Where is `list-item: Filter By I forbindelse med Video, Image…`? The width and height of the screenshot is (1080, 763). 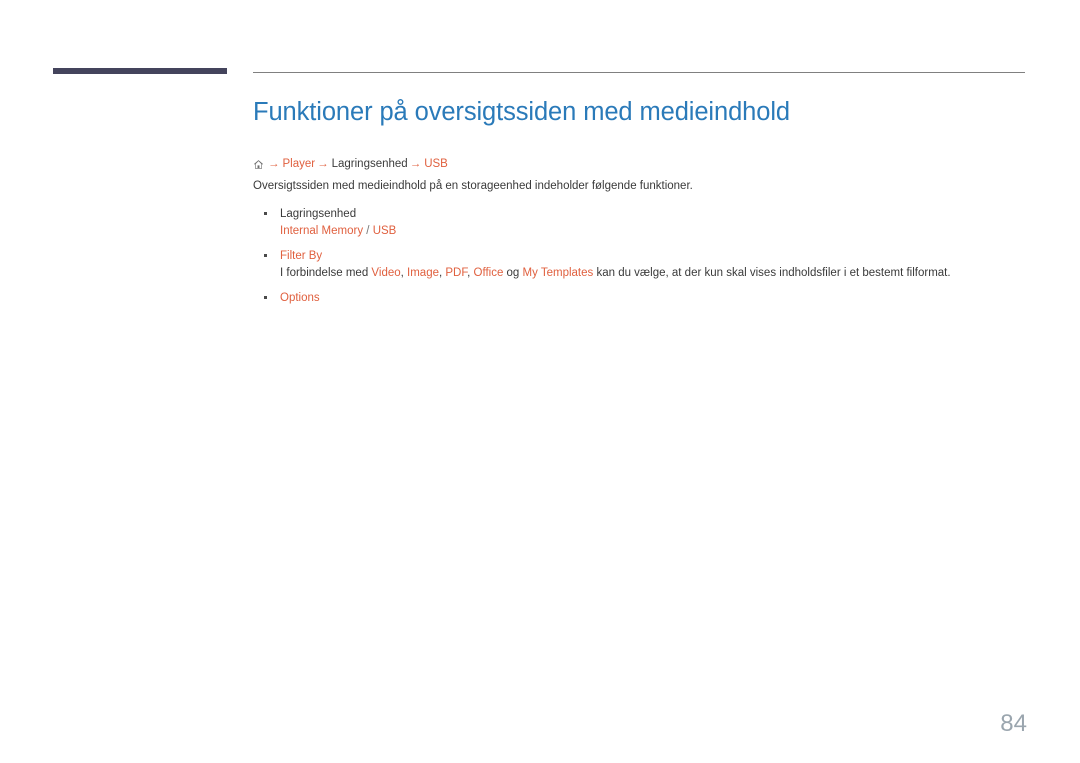
list-item: Filter By I forbindelse med Video, Image… is located at coordinates (640, 264).